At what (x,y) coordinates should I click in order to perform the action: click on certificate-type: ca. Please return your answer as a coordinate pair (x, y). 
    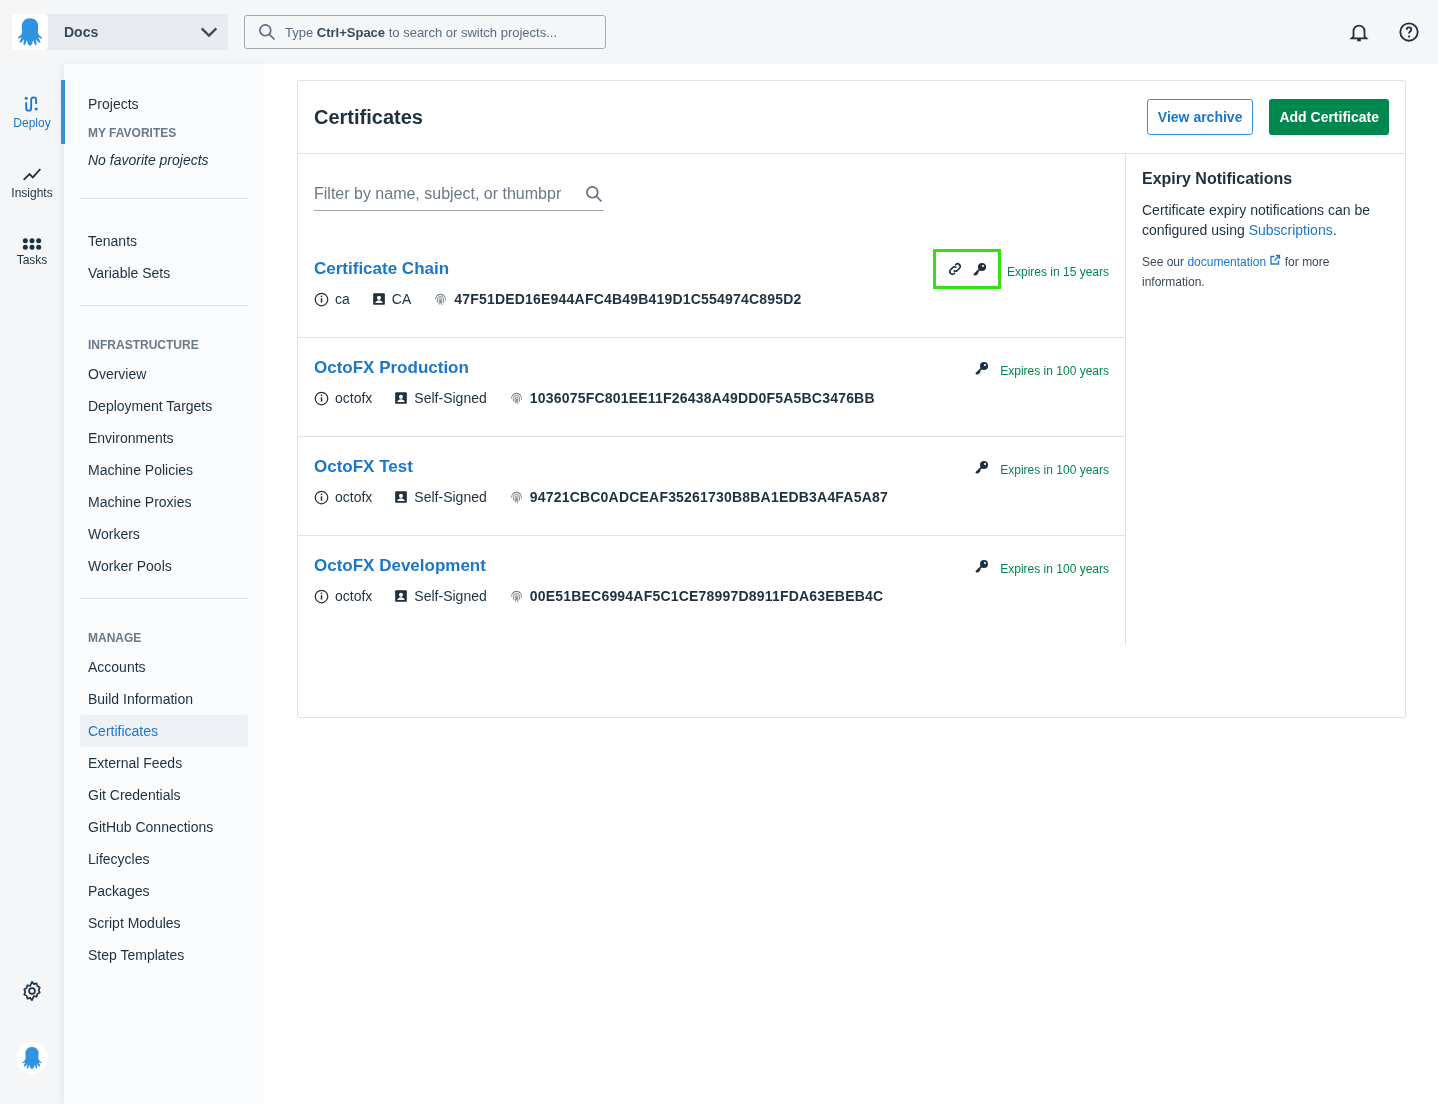
    Looking at the image, I should click on (342, 299).